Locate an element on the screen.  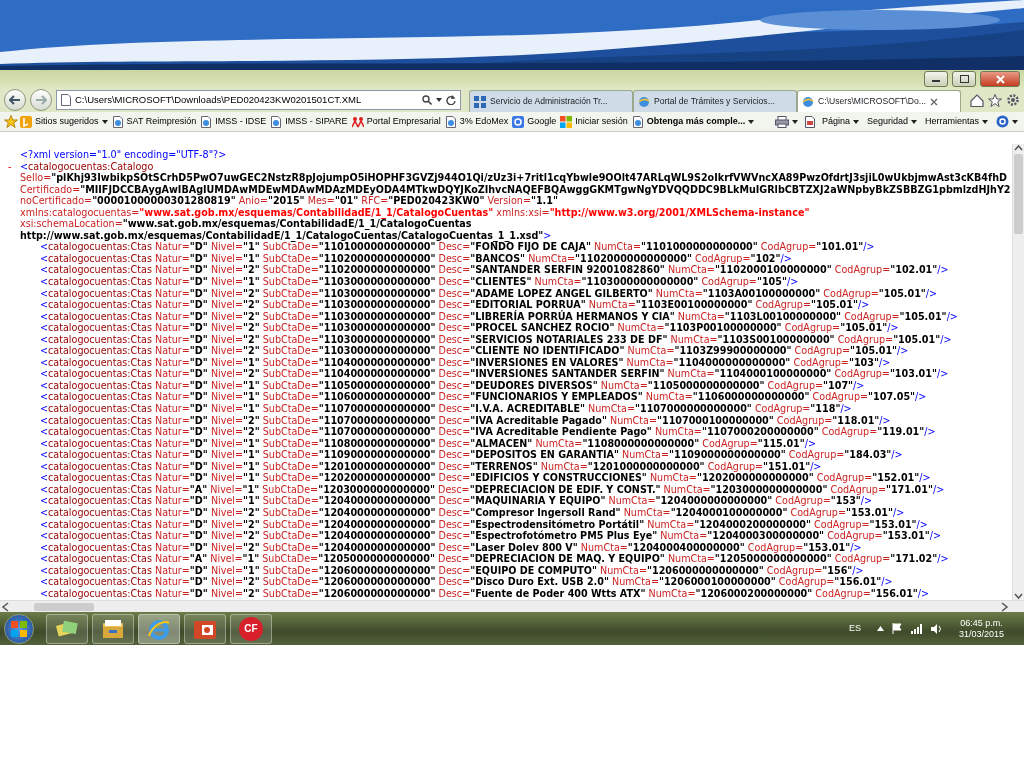
xml-attribute-line: noCertificado="00001000000301280819" Anio="2015" Mes="01" RFC="PED020423KW0" Version="1.1" is located at coordinates (289, 201).